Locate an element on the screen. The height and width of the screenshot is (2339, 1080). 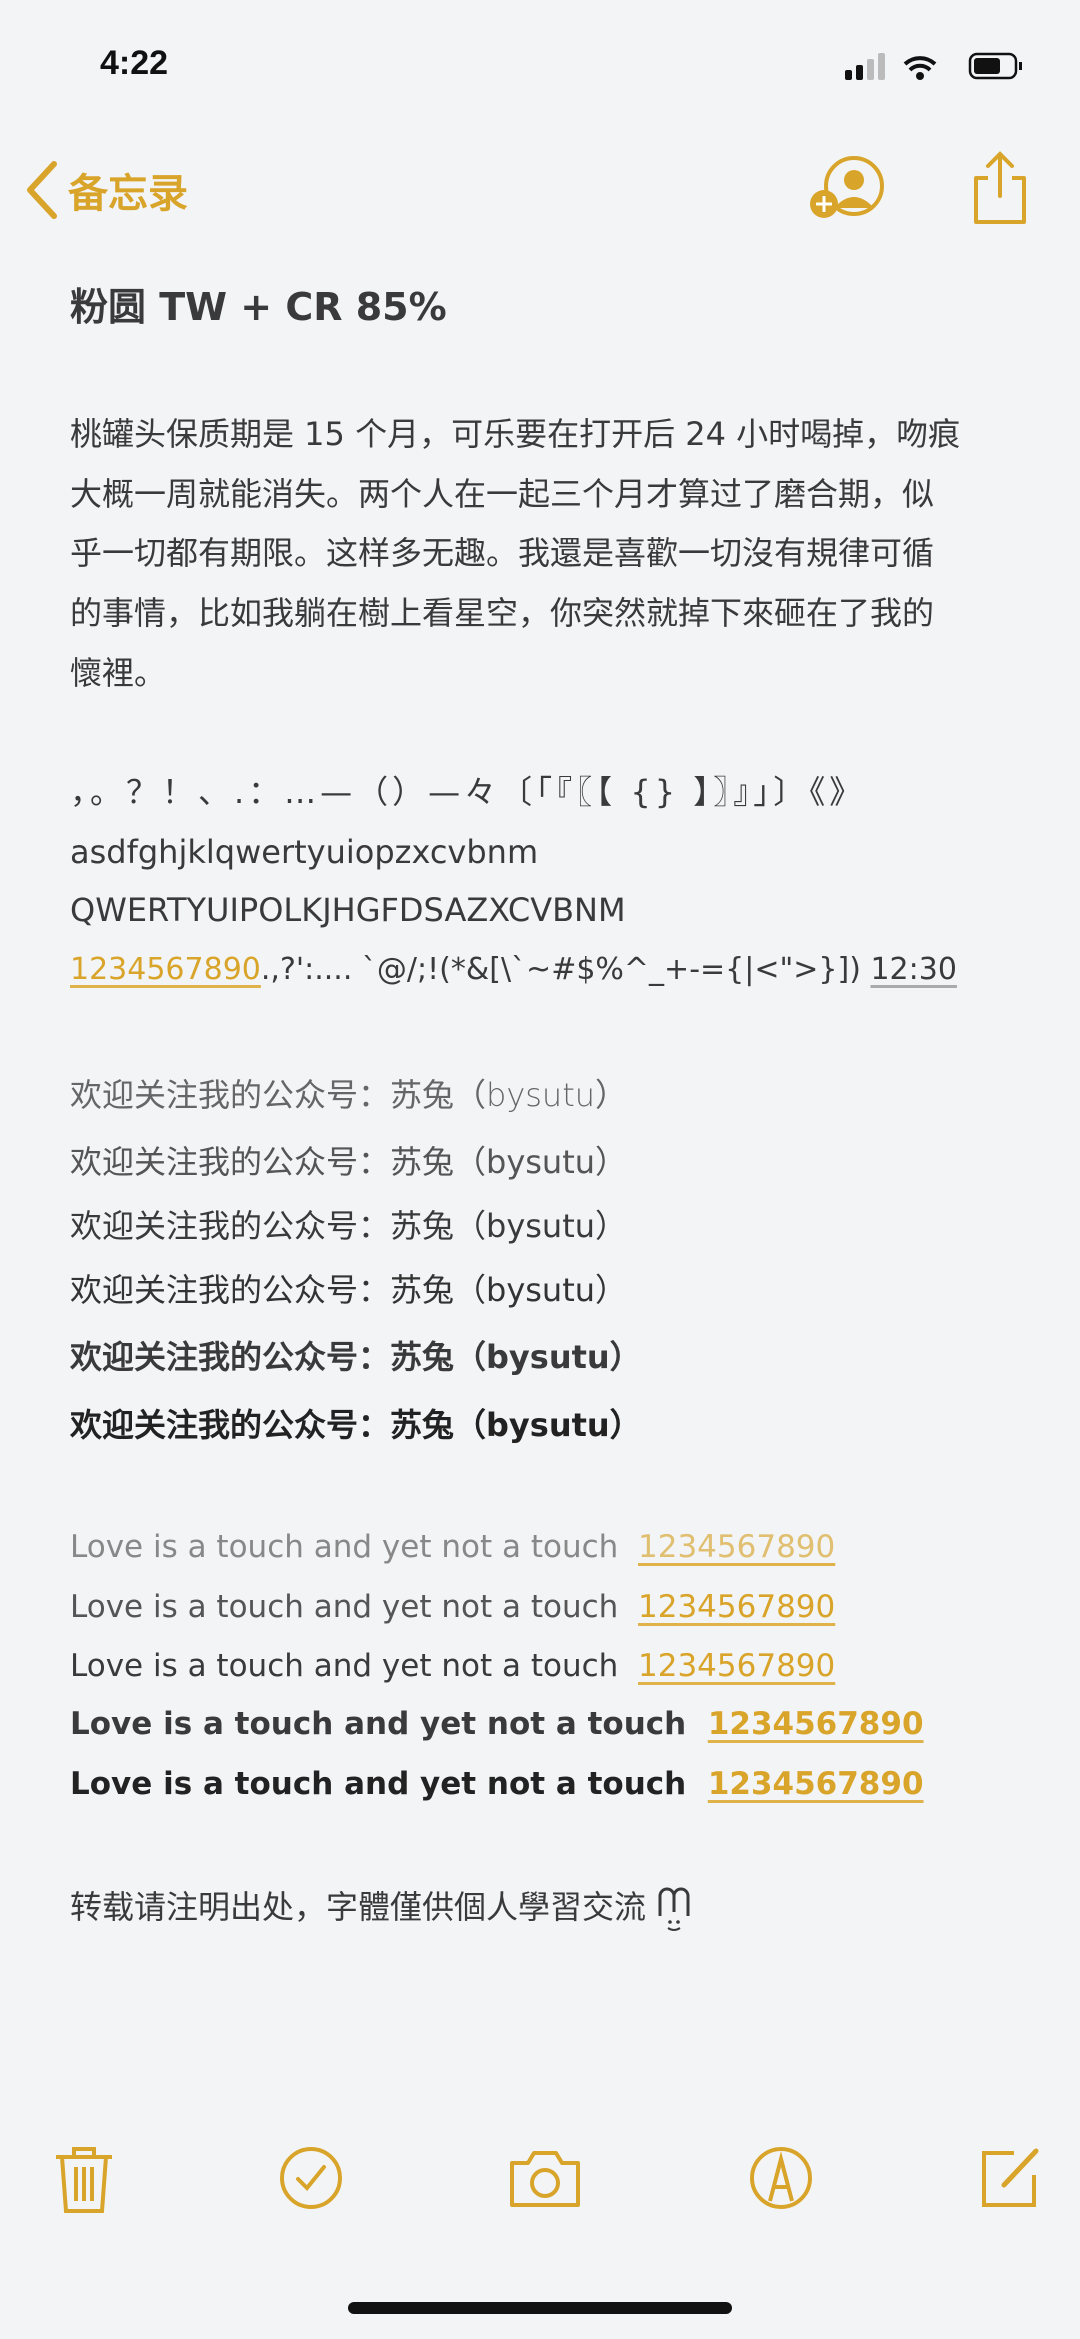
camera-icon is located at coordinates (545, 2179).